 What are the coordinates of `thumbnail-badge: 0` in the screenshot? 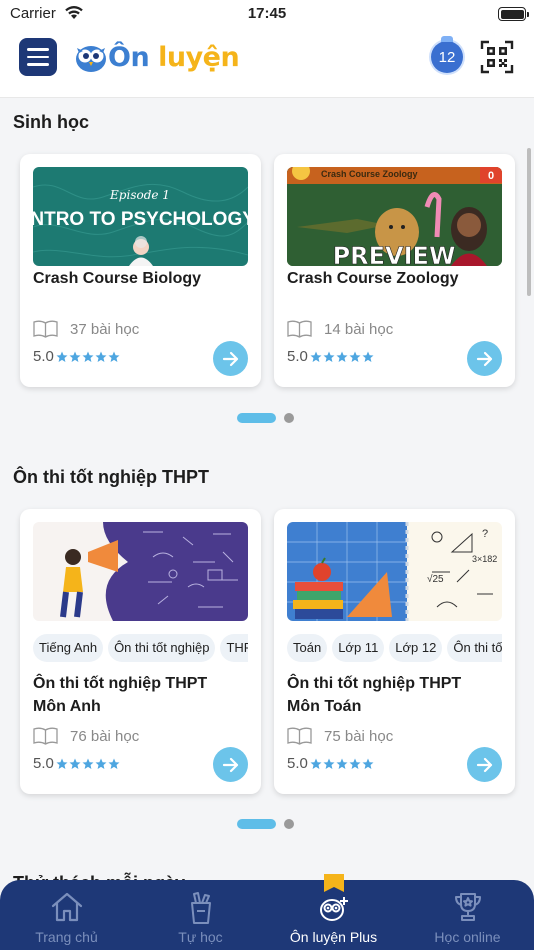 It's located at (491, 176).